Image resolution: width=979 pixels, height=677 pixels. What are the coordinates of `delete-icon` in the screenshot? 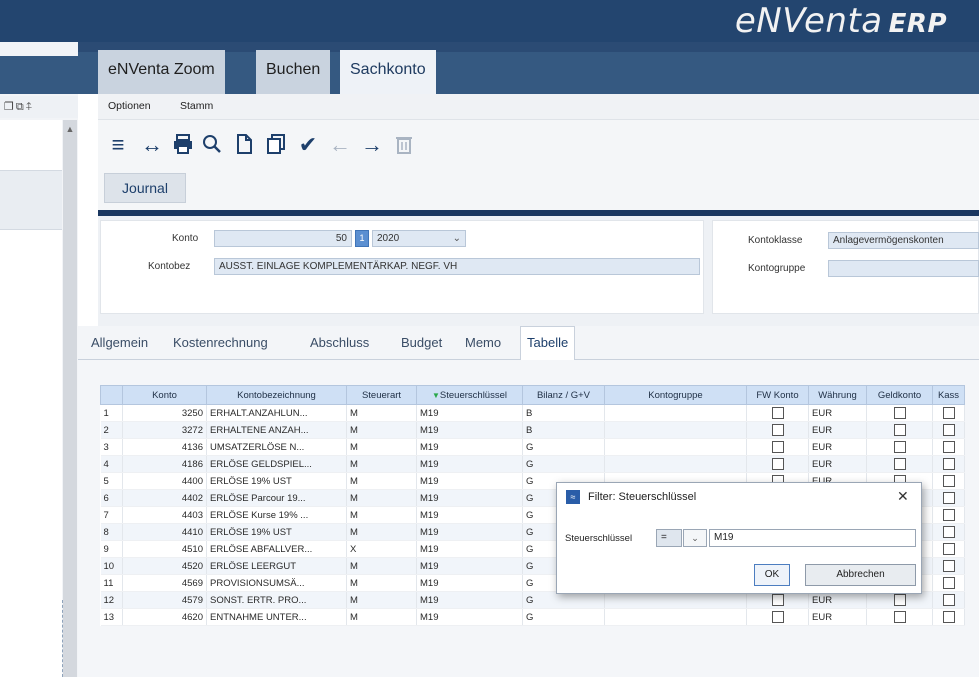 It's located at (404, 145).